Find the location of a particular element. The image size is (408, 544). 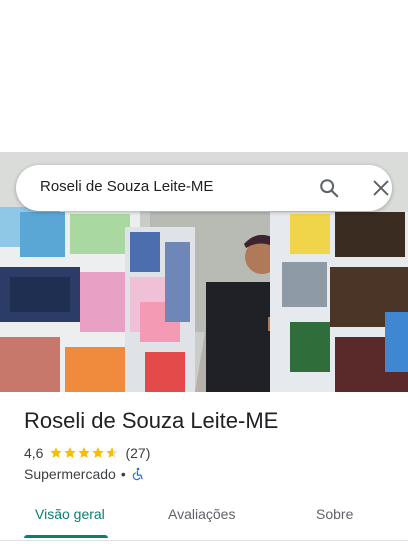

search-icon is located at coordinates (329, 188).